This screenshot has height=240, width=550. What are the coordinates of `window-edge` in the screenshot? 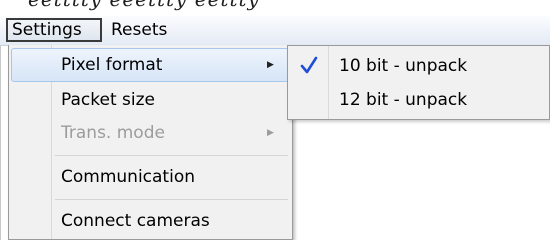 It's located at (0, 142).